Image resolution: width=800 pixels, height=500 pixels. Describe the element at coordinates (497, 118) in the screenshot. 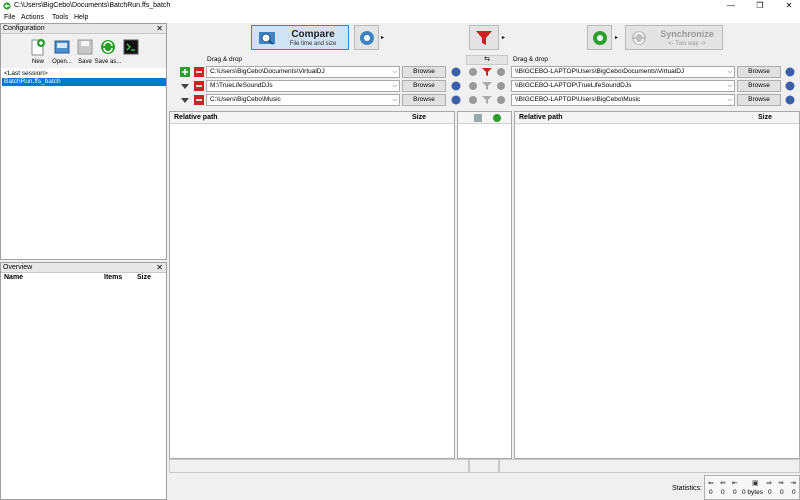

I see `sync-action-column-icon` at that location.